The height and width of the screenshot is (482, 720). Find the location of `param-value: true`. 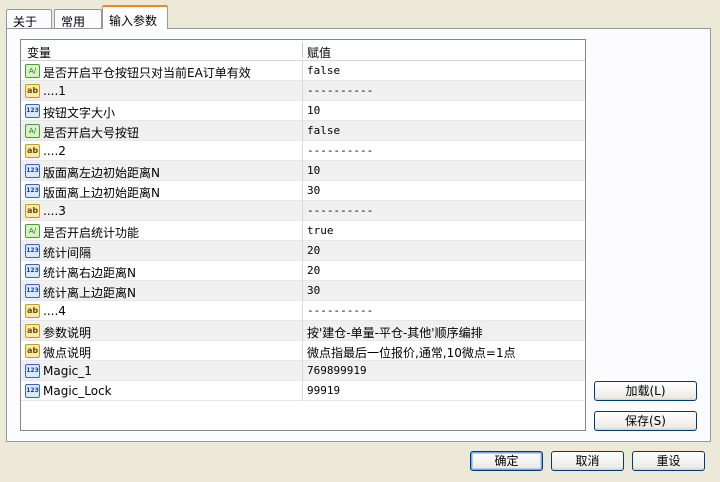

param-value: true is located at coordinates (320, 230).